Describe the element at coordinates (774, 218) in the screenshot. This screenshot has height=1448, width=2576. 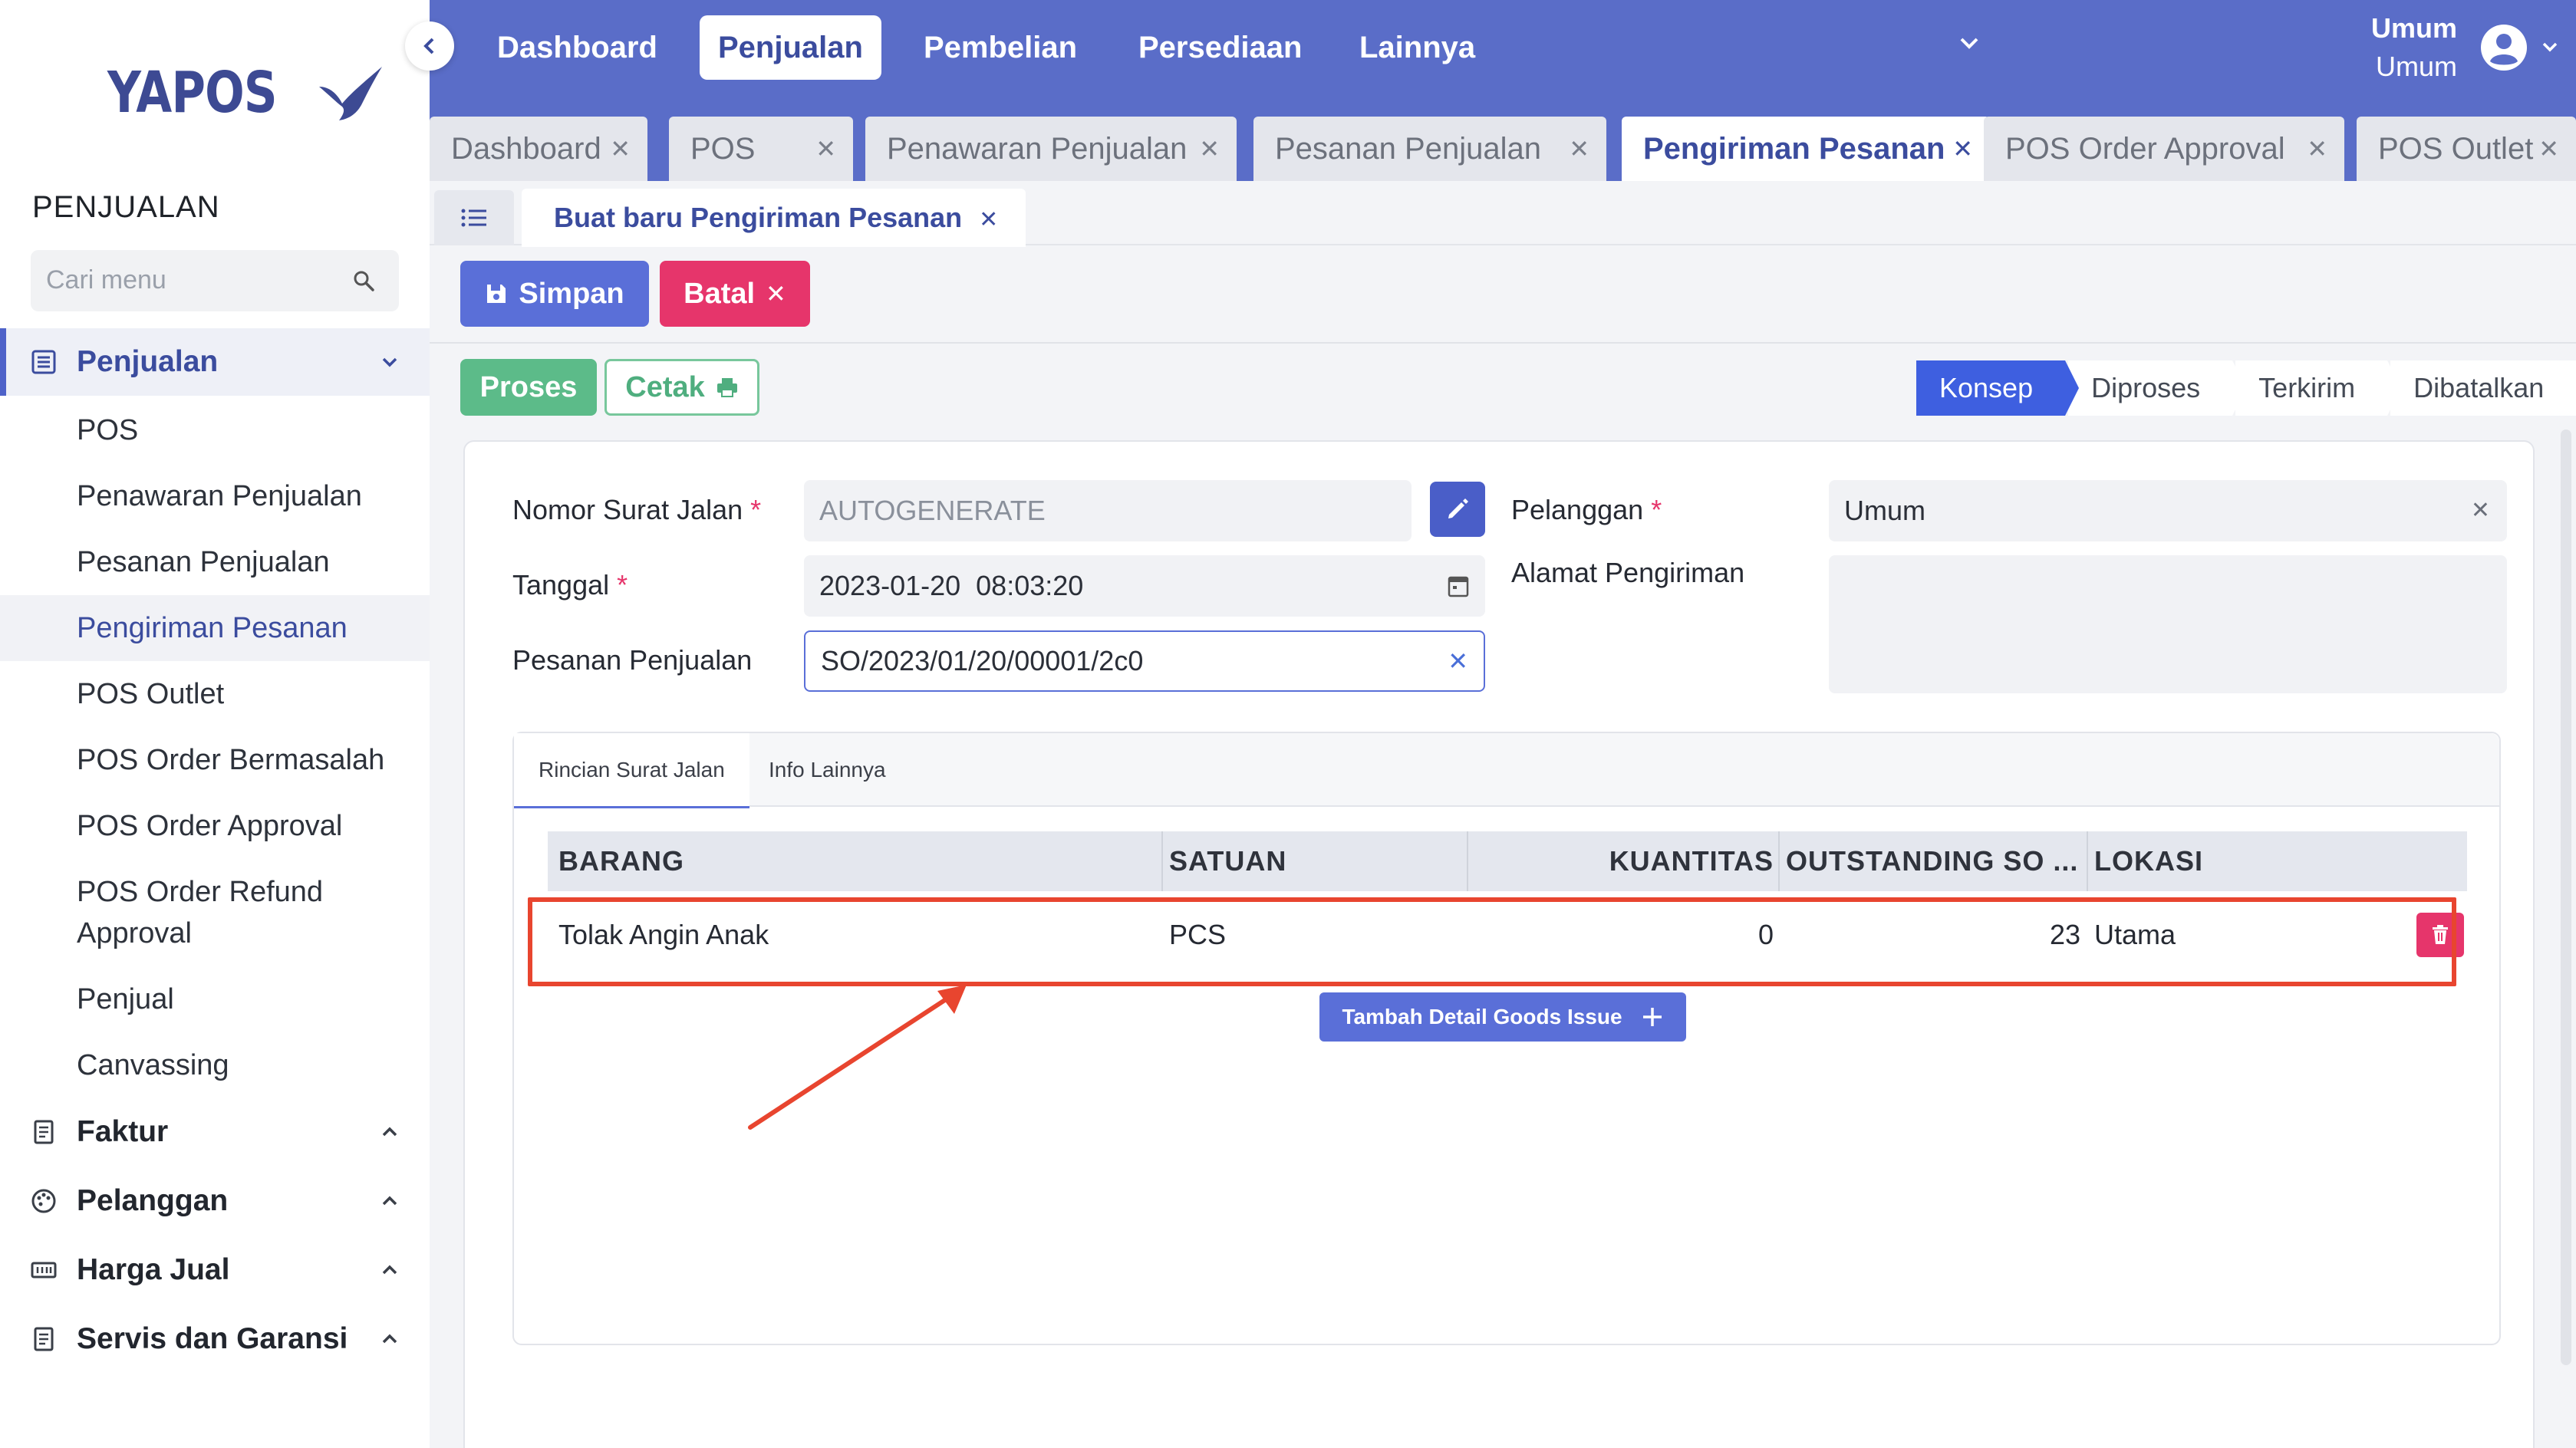
I see `tab-new-delivery: Buat baru Pengiriman Pesanan ✕` at that location.